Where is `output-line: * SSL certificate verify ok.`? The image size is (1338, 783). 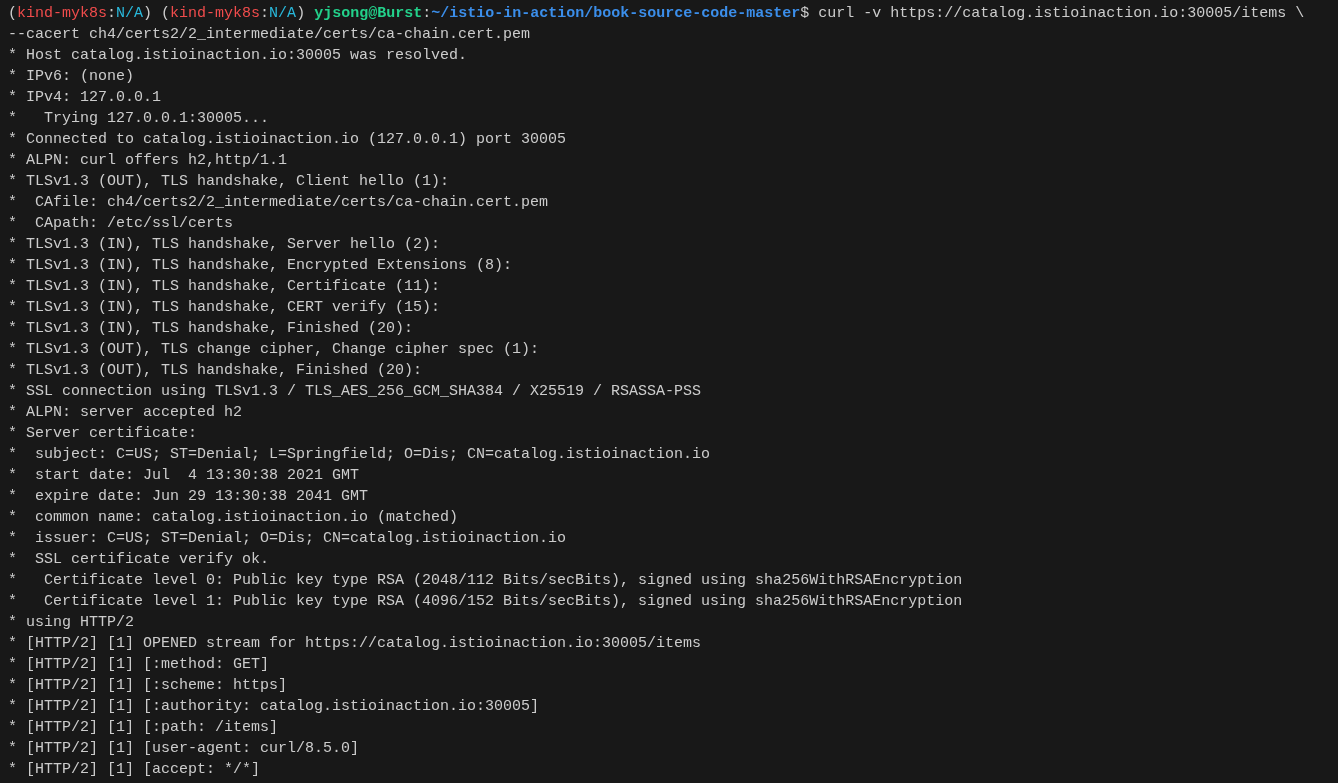 output-line: * SSL certificate verify ok. is located at coordinates (139, 560).